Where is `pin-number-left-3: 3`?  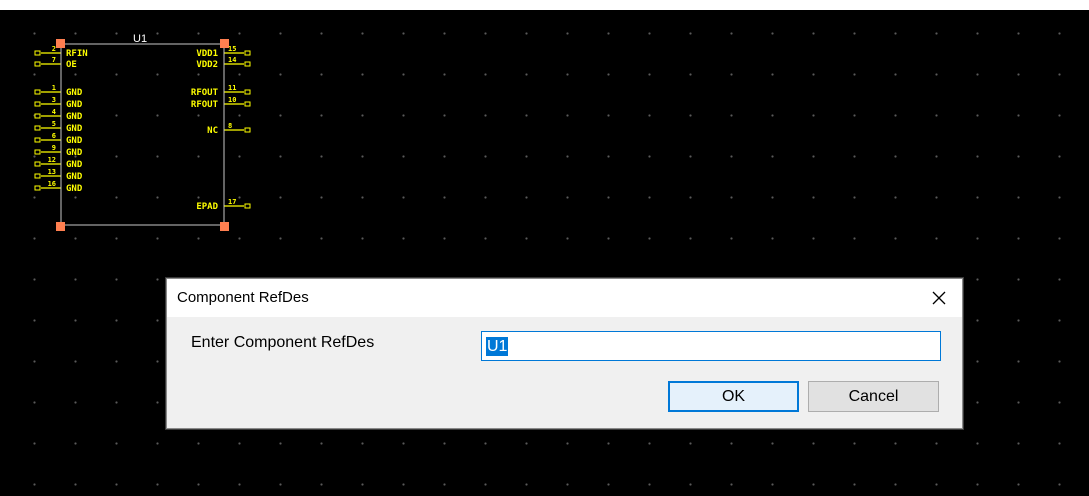 pin-number-left-3: 3 is located at coordinates (54, 100).